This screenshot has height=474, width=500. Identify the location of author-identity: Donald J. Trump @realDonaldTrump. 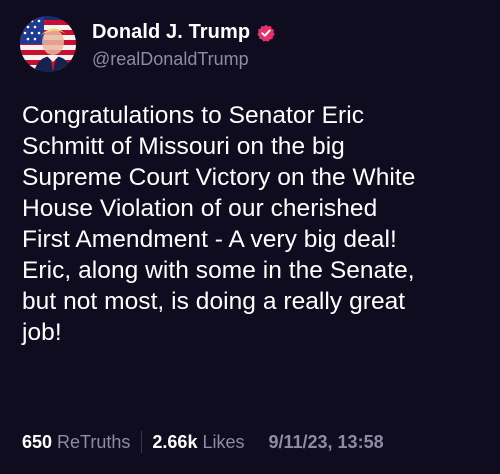
(183, 44).